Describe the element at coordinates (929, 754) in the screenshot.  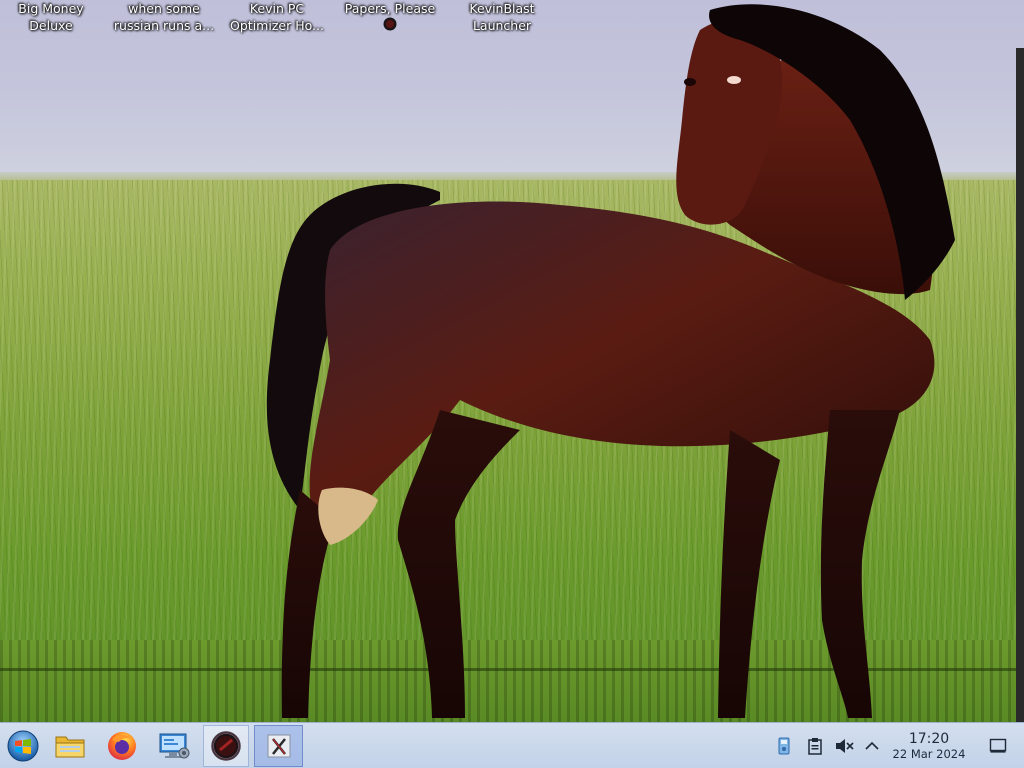
I see `clock-date: 22 Mar 2024` at that location.